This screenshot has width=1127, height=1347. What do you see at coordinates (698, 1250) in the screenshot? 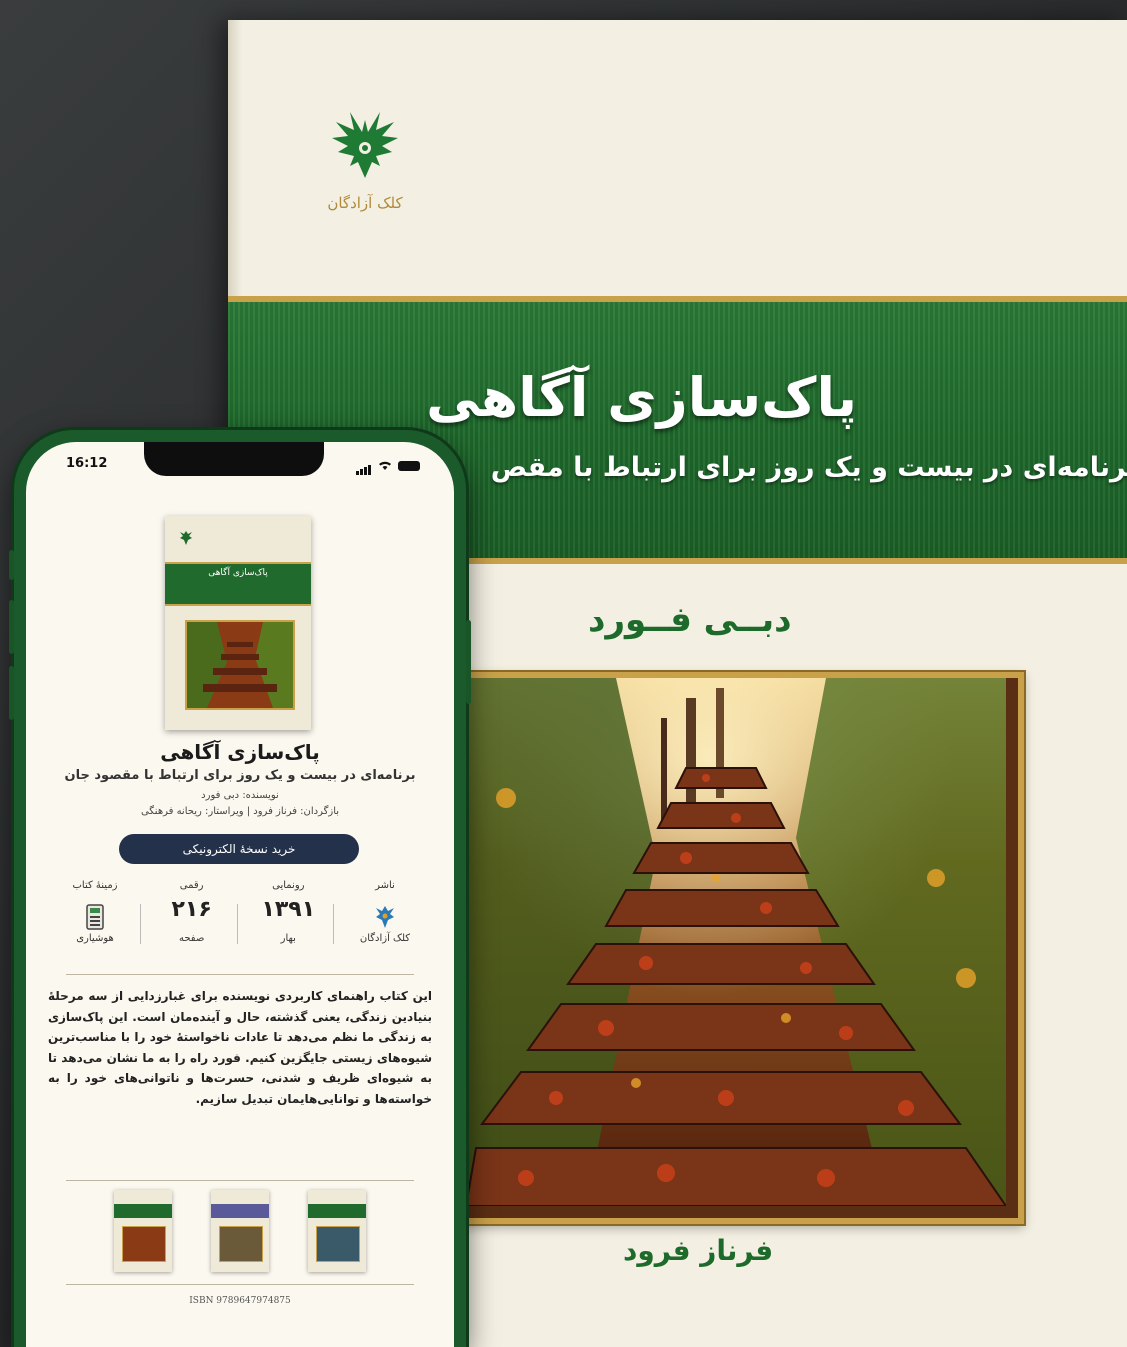
I see `cover-translator: فرناز فرود` at bounding box center [698, 1250].